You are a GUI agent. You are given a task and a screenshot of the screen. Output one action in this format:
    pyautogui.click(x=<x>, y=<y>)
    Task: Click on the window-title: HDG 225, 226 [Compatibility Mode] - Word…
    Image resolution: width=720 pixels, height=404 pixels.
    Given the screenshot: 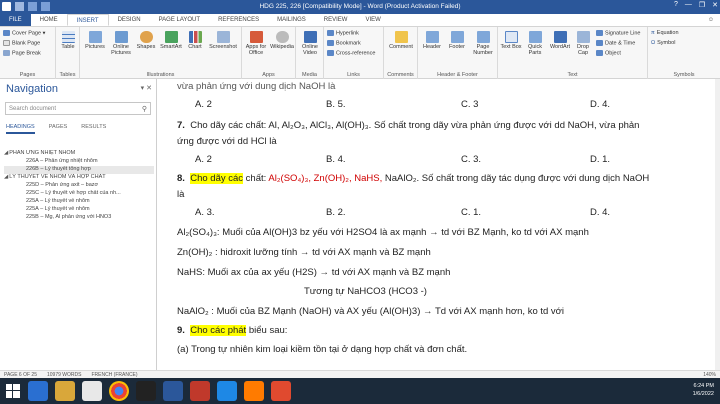 What is the action you would take?
    pyautogui.click(x=360, y=6)
    